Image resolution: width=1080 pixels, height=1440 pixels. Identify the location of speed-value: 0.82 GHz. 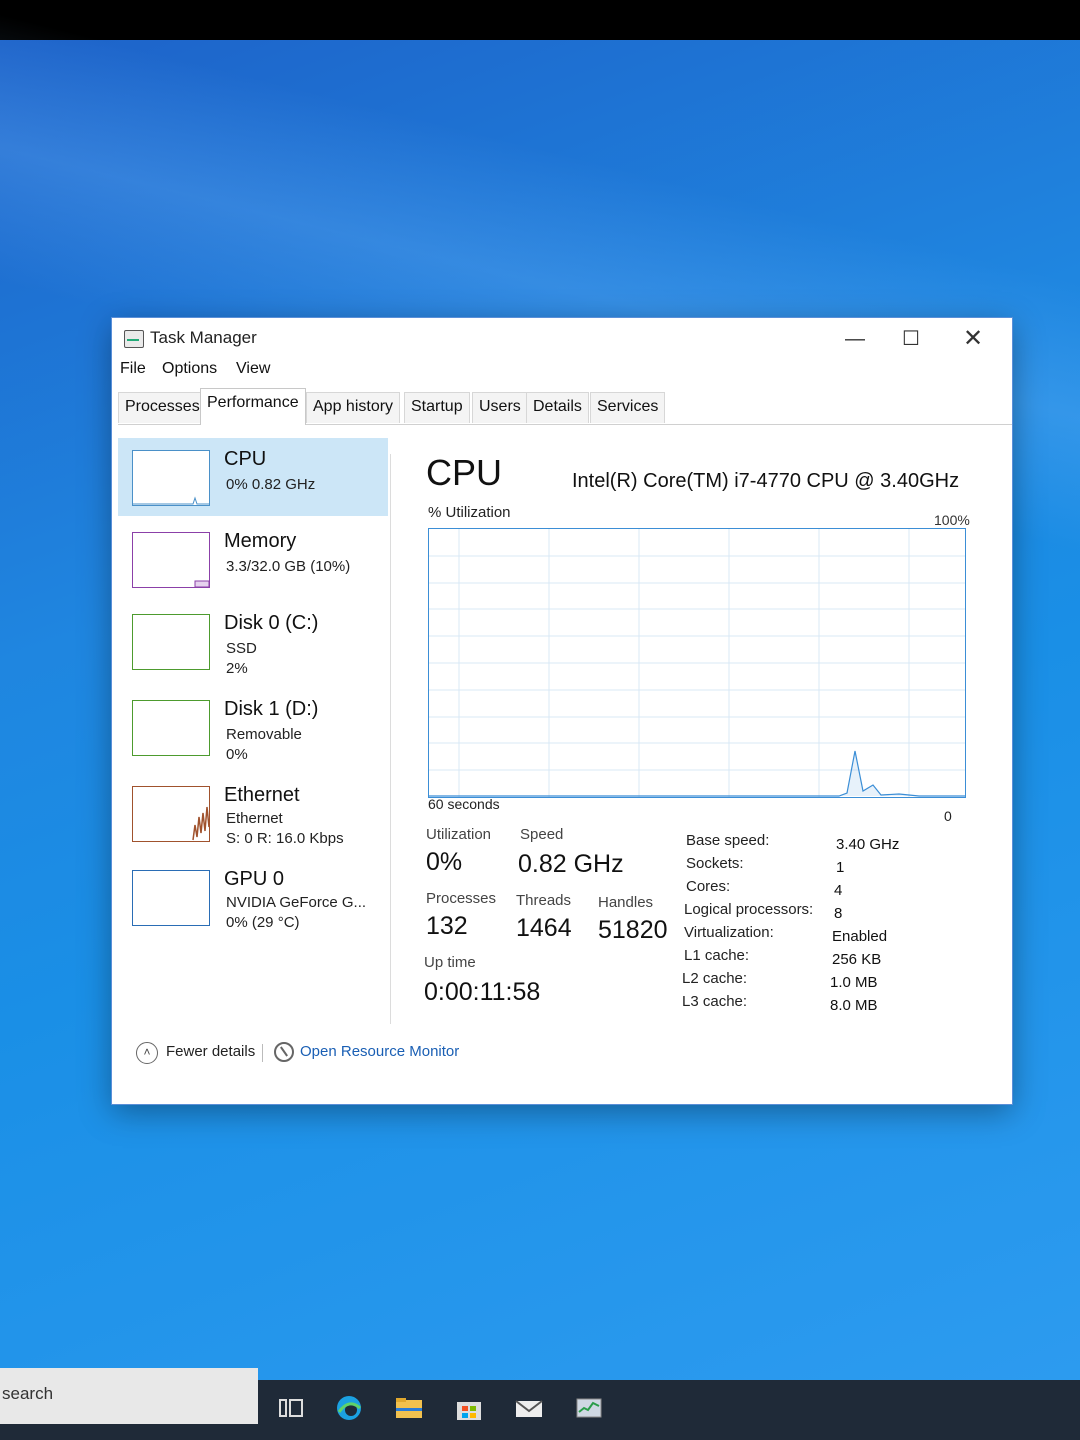
(571, 864).